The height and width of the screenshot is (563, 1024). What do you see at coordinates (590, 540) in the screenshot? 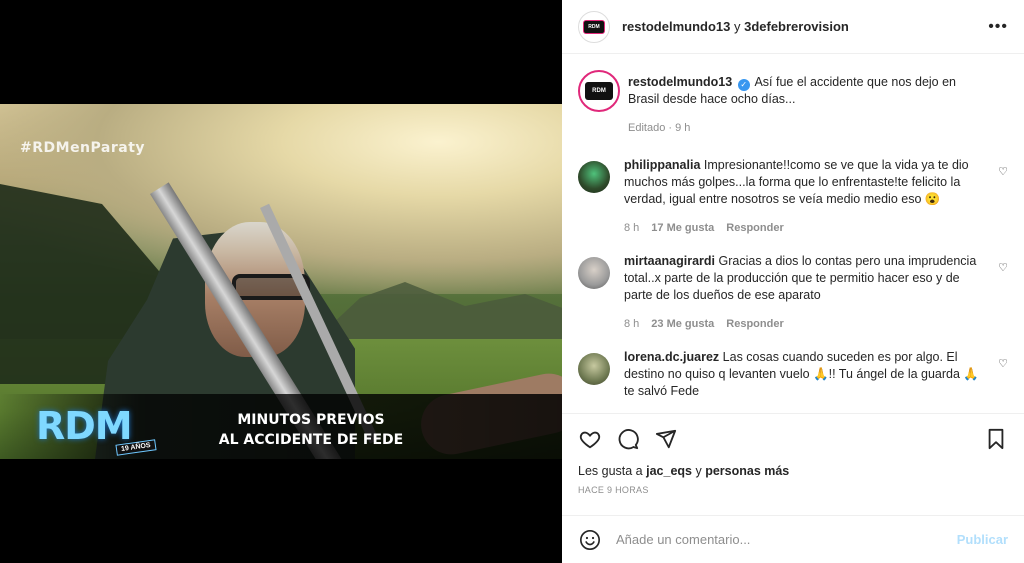
I see `emoji-smiley-icon` at bounding box center [590, 540].